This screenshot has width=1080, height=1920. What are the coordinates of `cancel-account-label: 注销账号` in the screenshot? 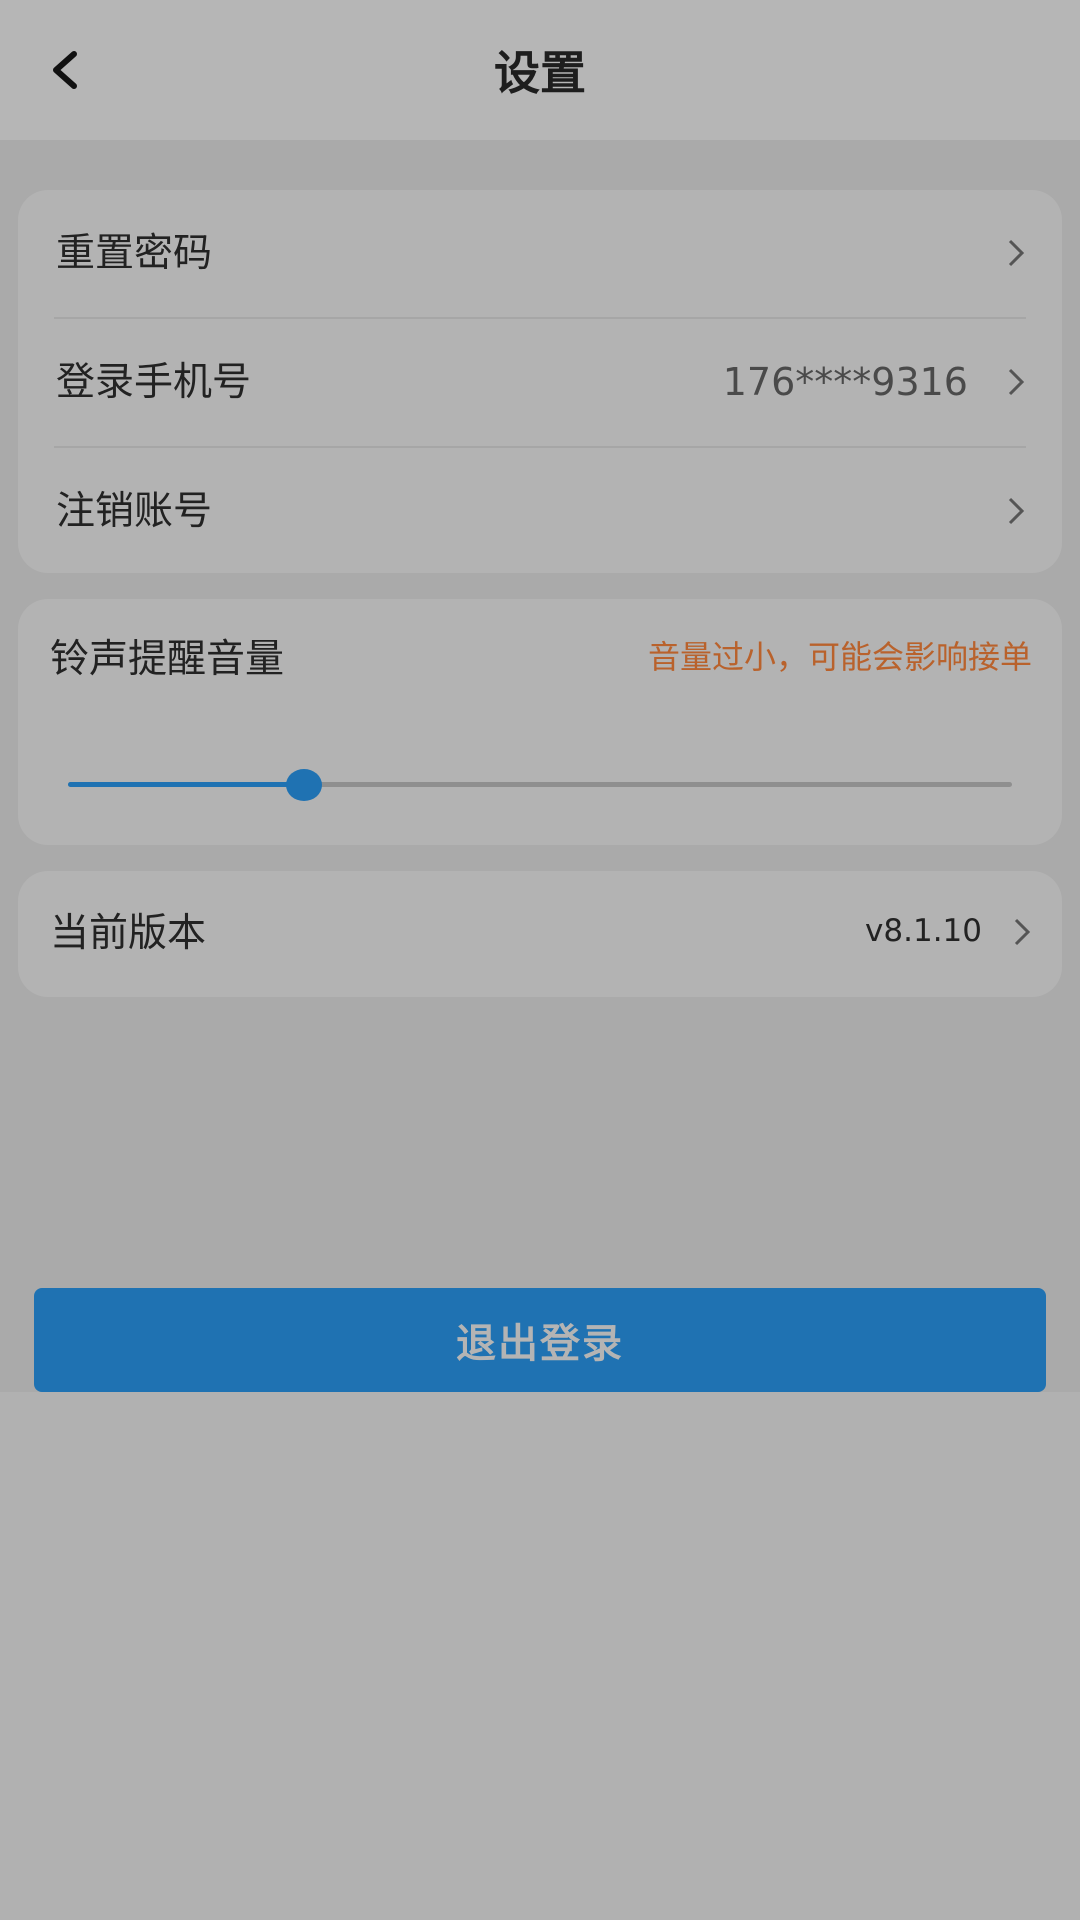 It's located at (134, 511).